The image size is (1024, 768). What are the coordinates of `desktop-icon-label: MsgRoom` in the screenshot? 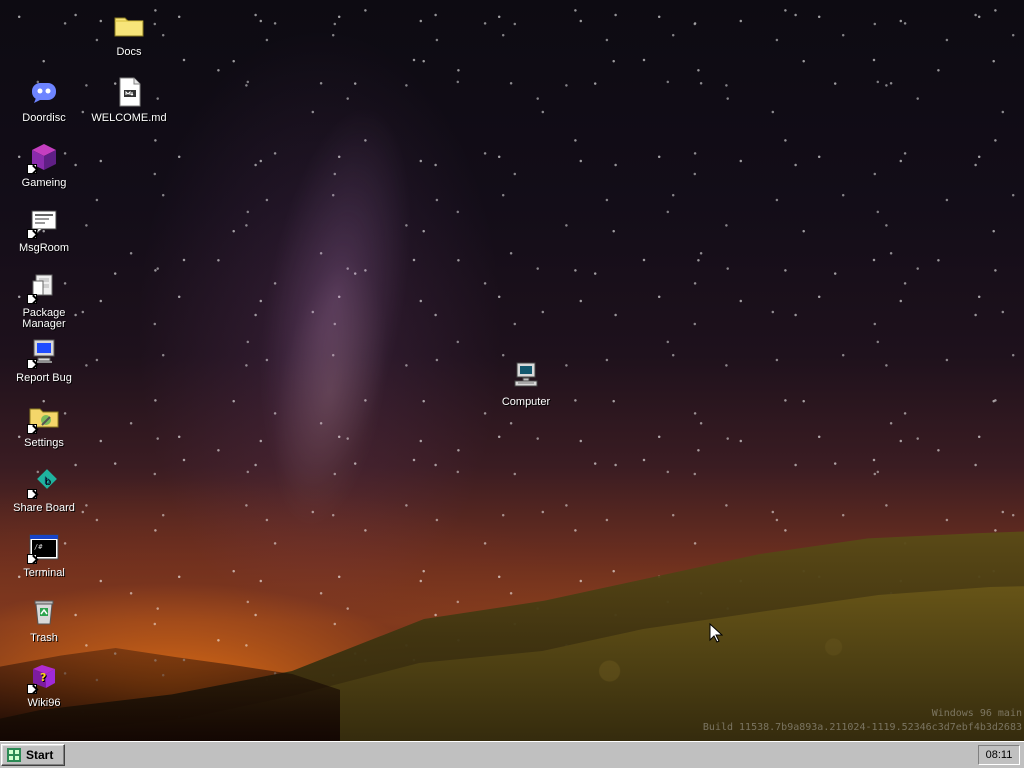 It's located at (44, 248).